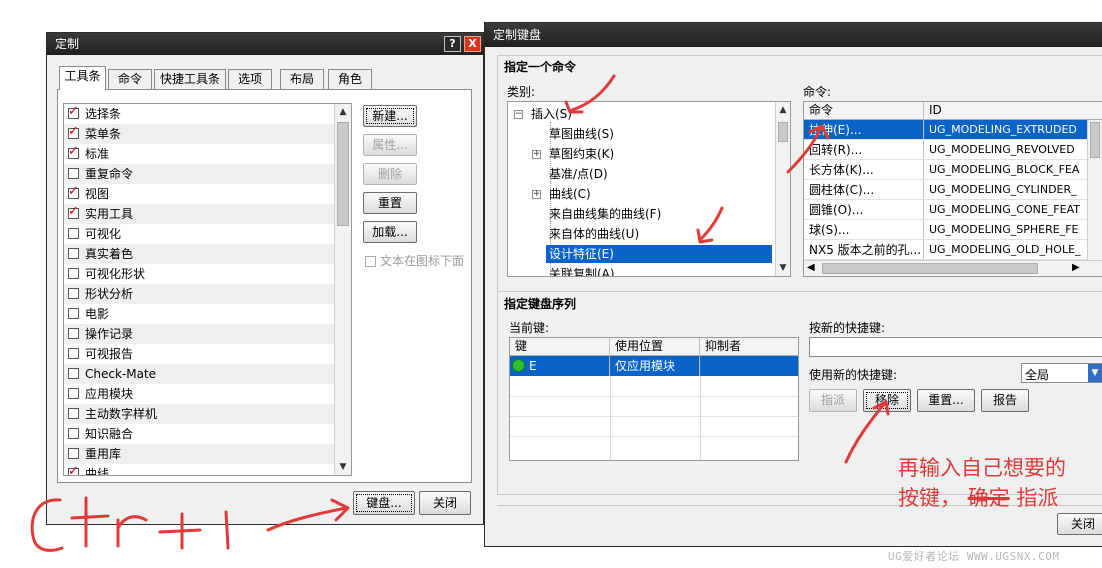 Image resolution: width=1102 pixels, height=568 pixels. I want to click on reset-button: 重置, so click(390, 203).